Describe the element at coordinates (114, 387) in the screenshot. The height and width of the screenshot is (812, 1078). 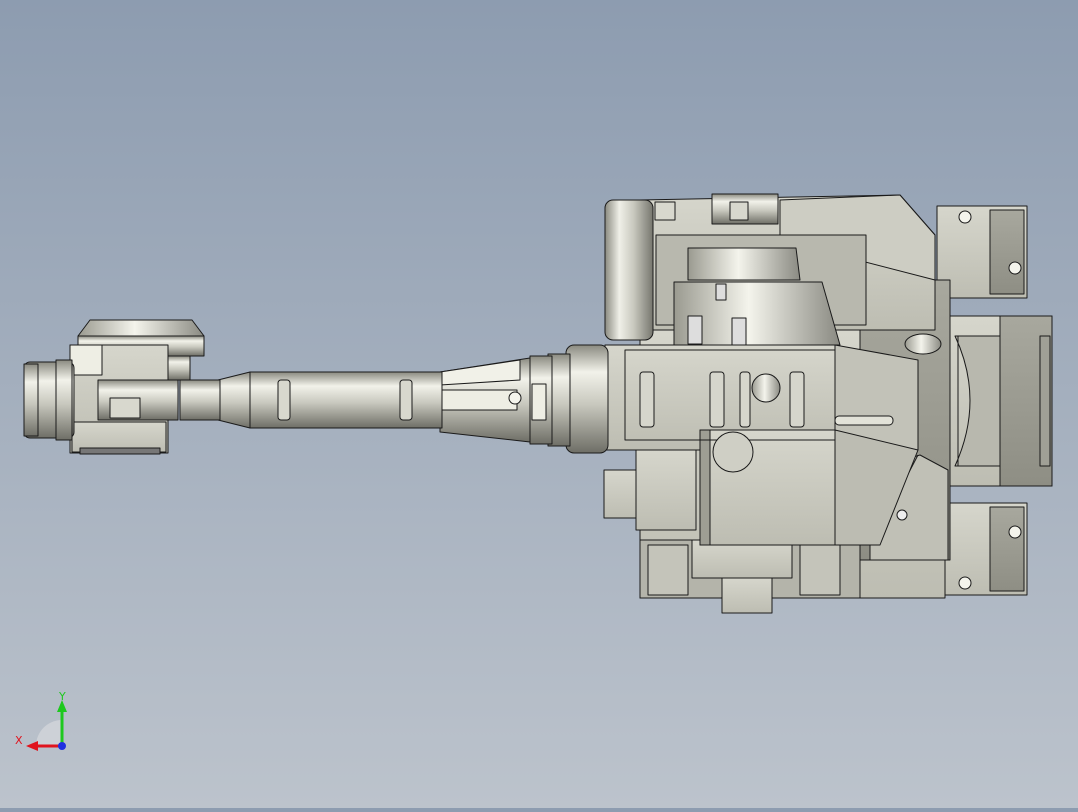
I see `wrist` at that location.